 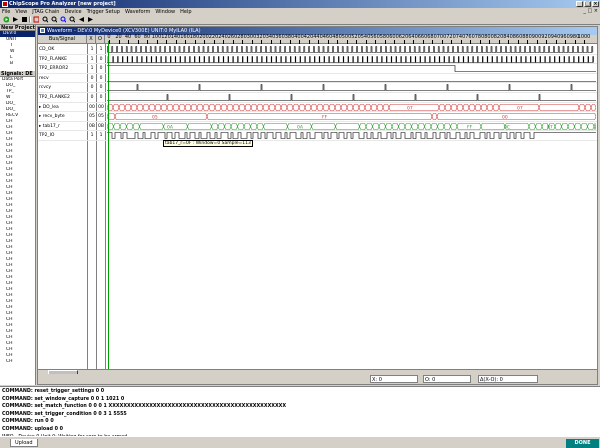 What do you see at coordinates (45, 20) in the screenshot?
I see `zoom-in-icon` at bounding box center [45, 20].